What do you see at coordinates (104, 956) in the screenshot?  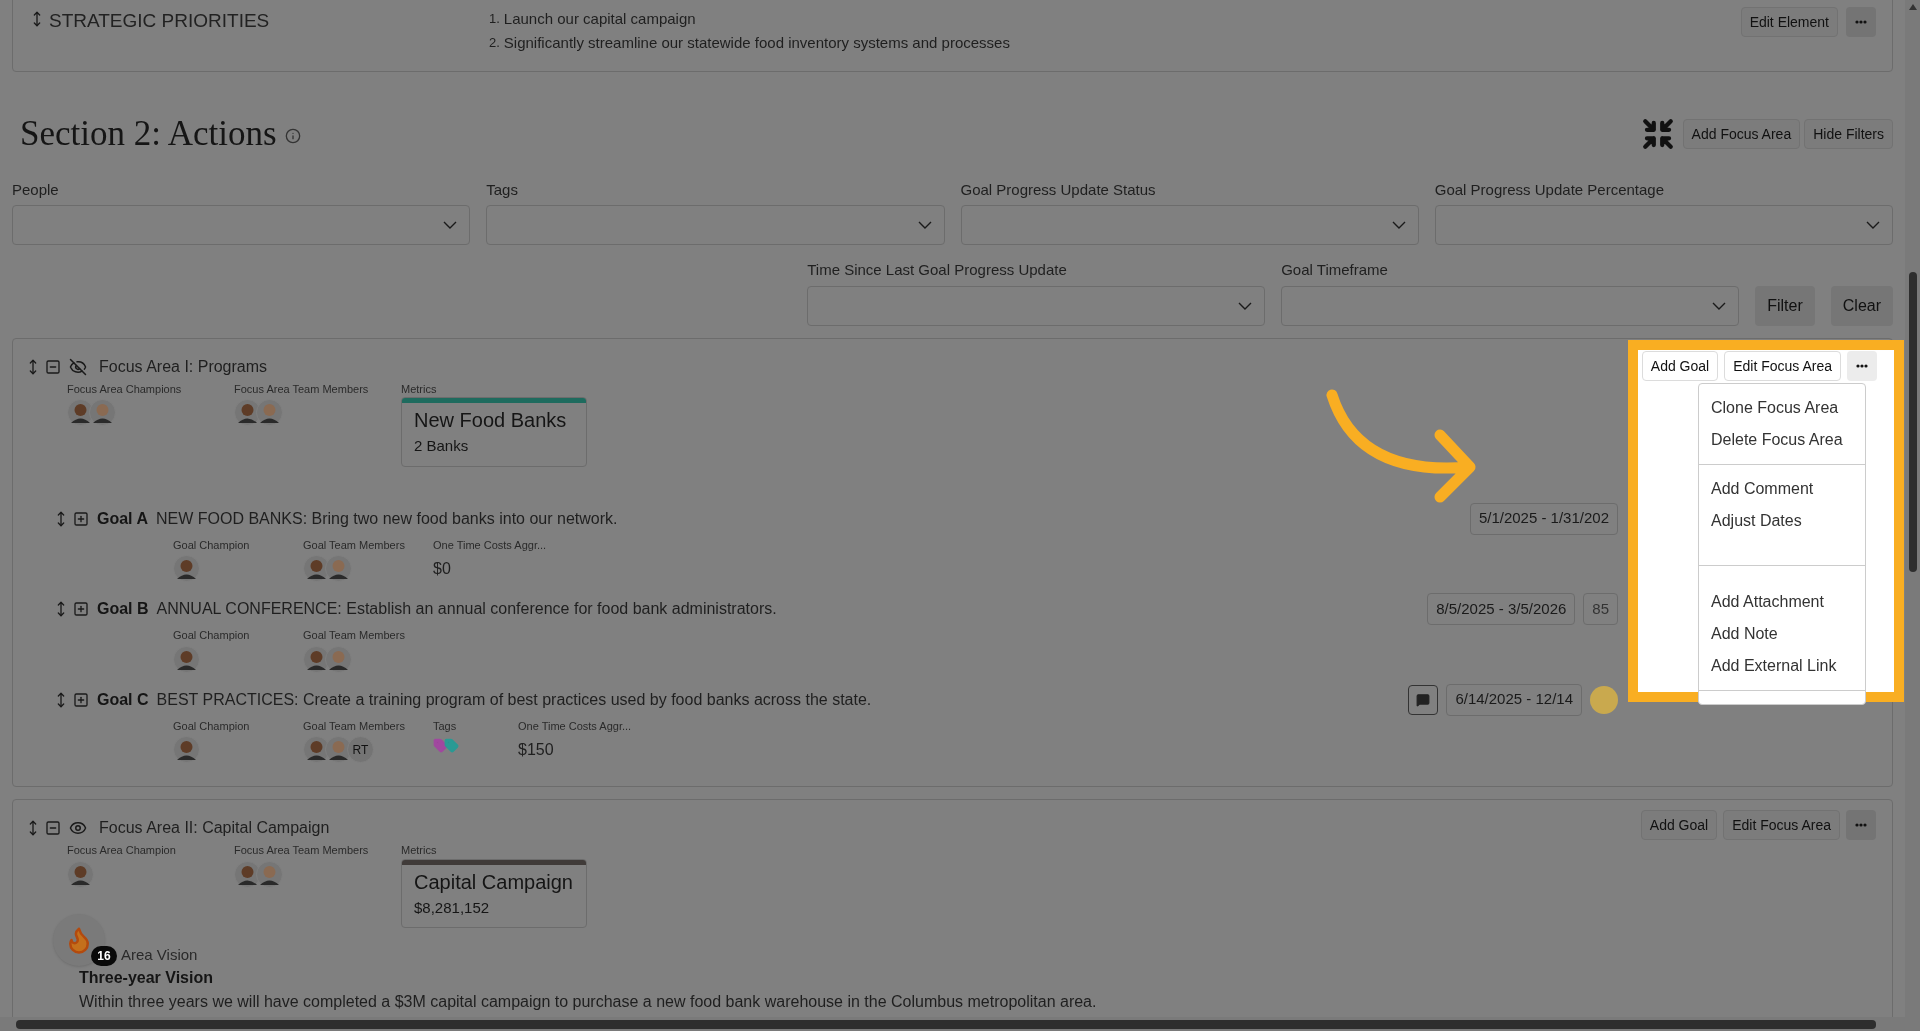 I see `count-badge: 16` at bounding box center [104, 956].